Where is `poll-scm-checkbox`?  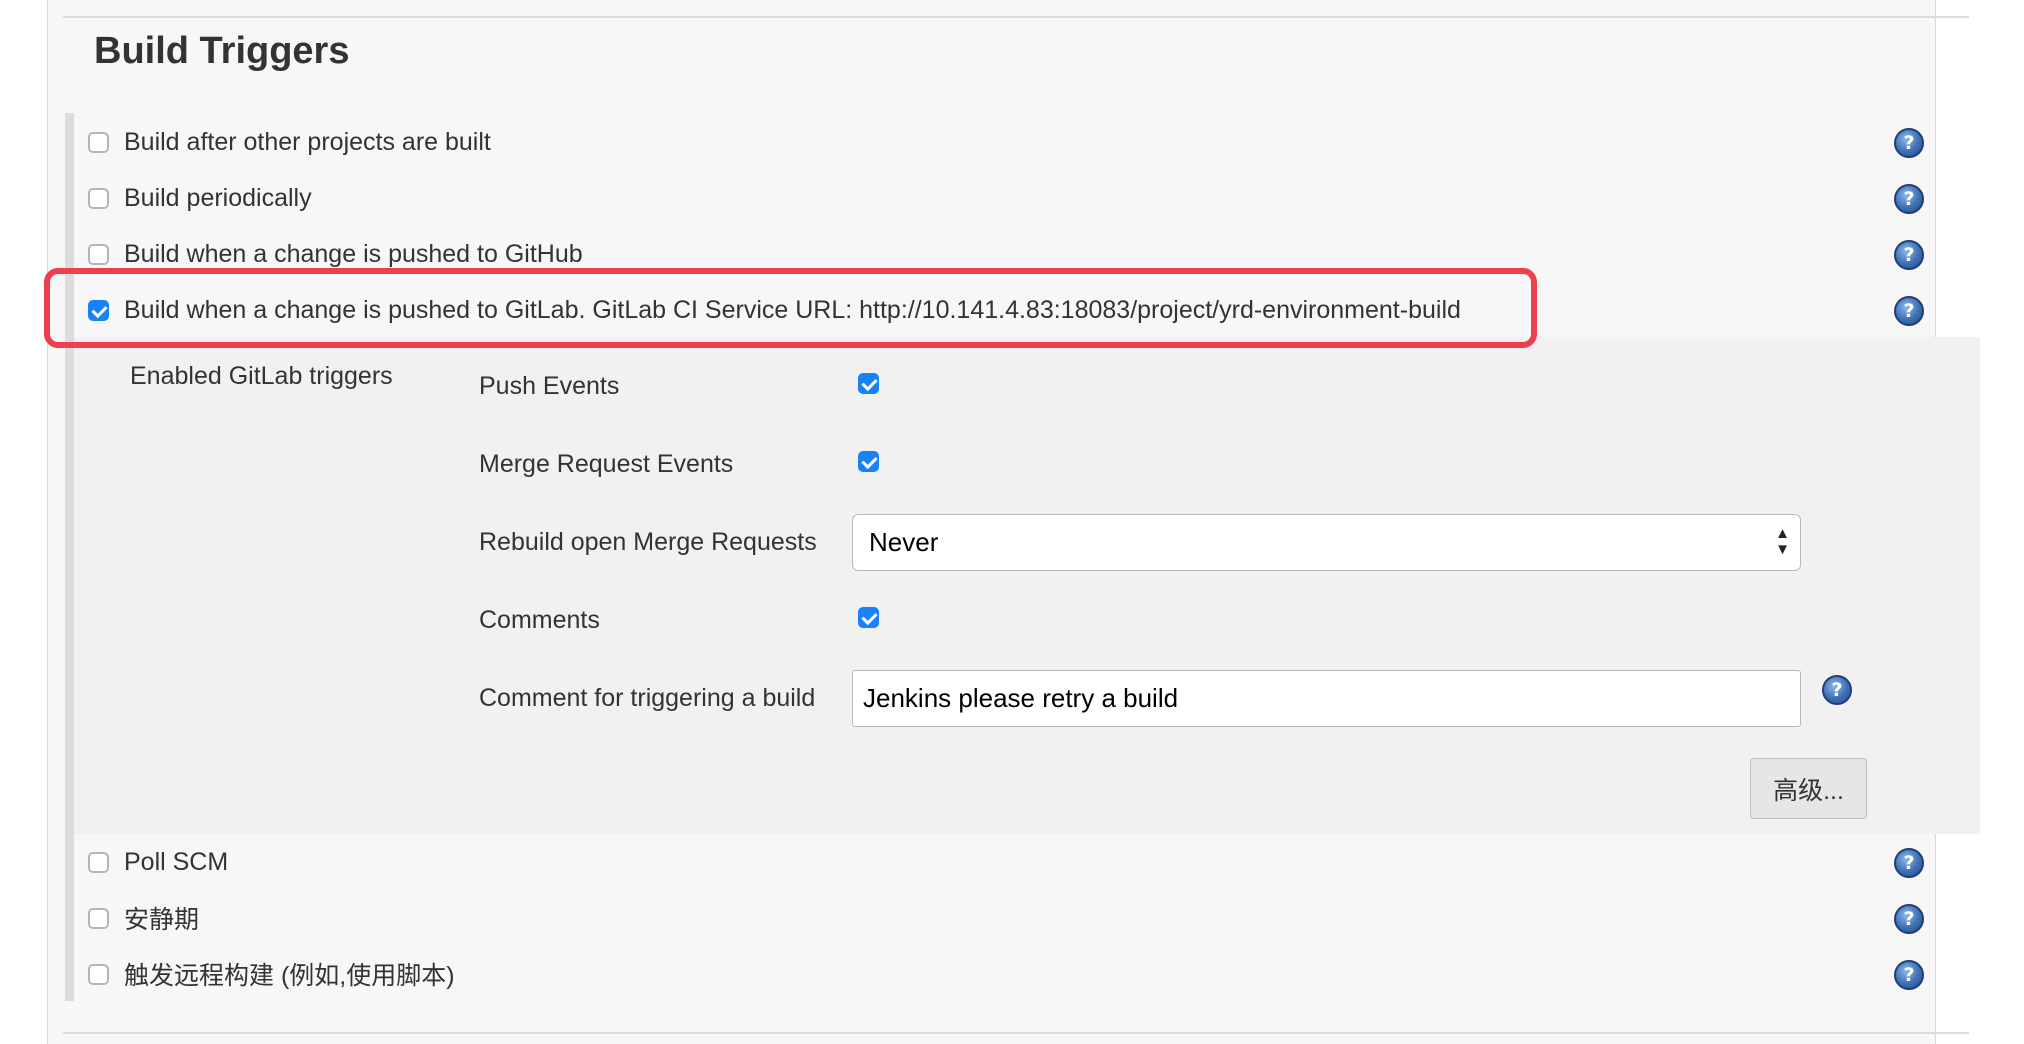 poll-scm-checkbox is located at coordinates (98, 862).